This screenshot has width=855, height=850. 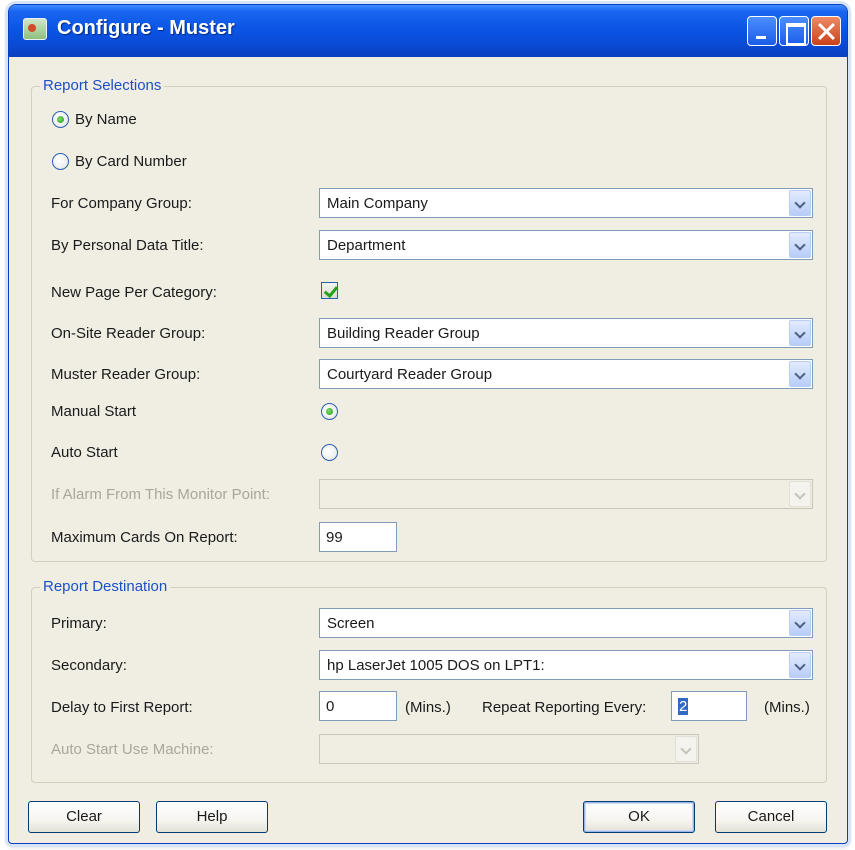 What do you see at coordinates (35, 29) in the screenshot?
I see `app-icon` at bounding box center [35, 29].